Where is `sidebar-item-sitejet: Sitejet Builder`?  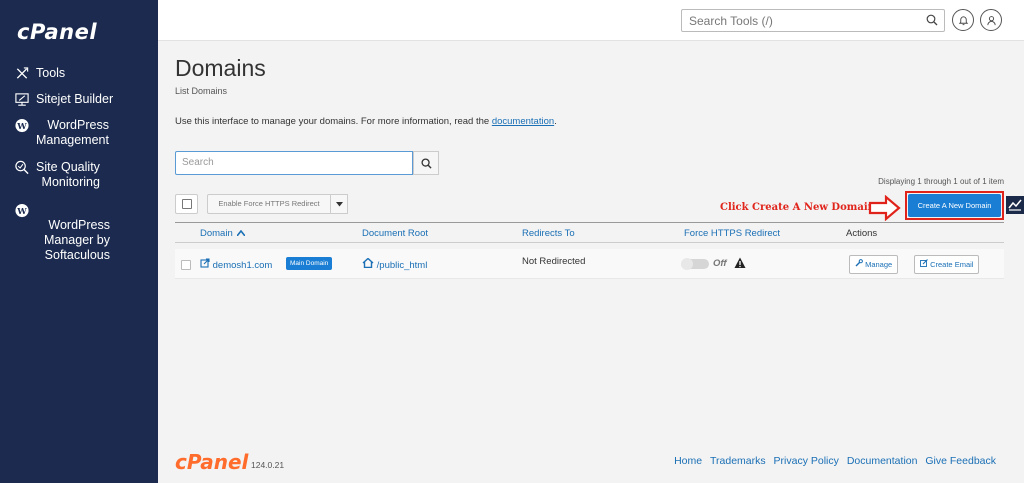
sidebar-item-sitejet: Sitejet Builder is located at coordinates (63, 99).